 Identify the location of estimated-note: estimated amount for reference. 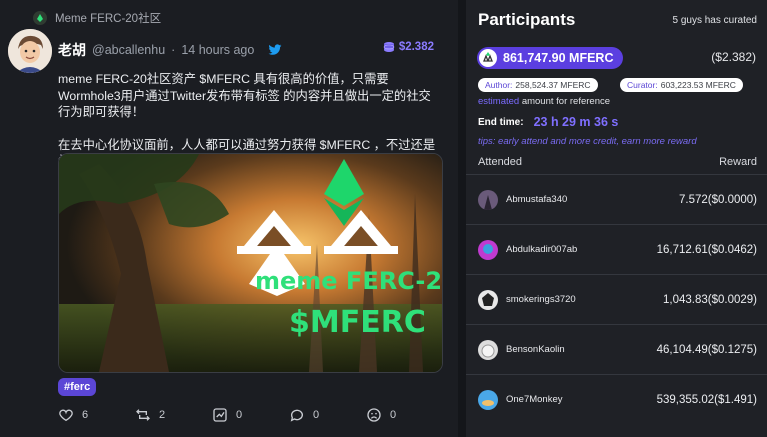
(544, 101).